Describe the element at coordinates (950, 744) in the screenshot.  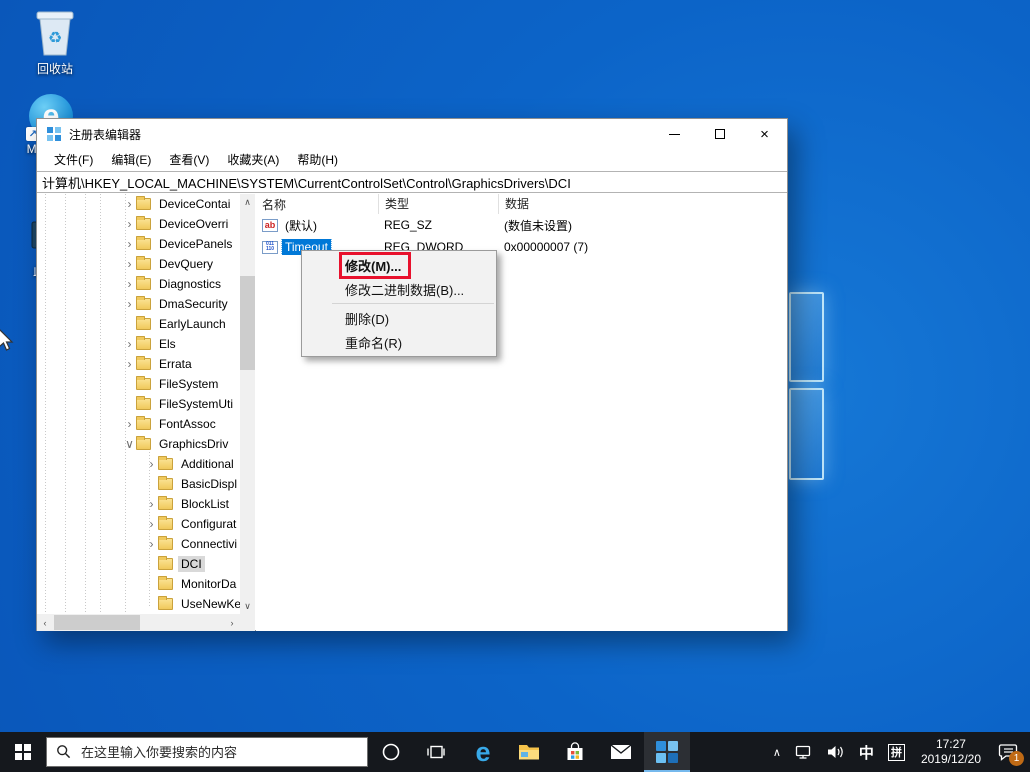
I see `clock-time: 17:27` at that location.